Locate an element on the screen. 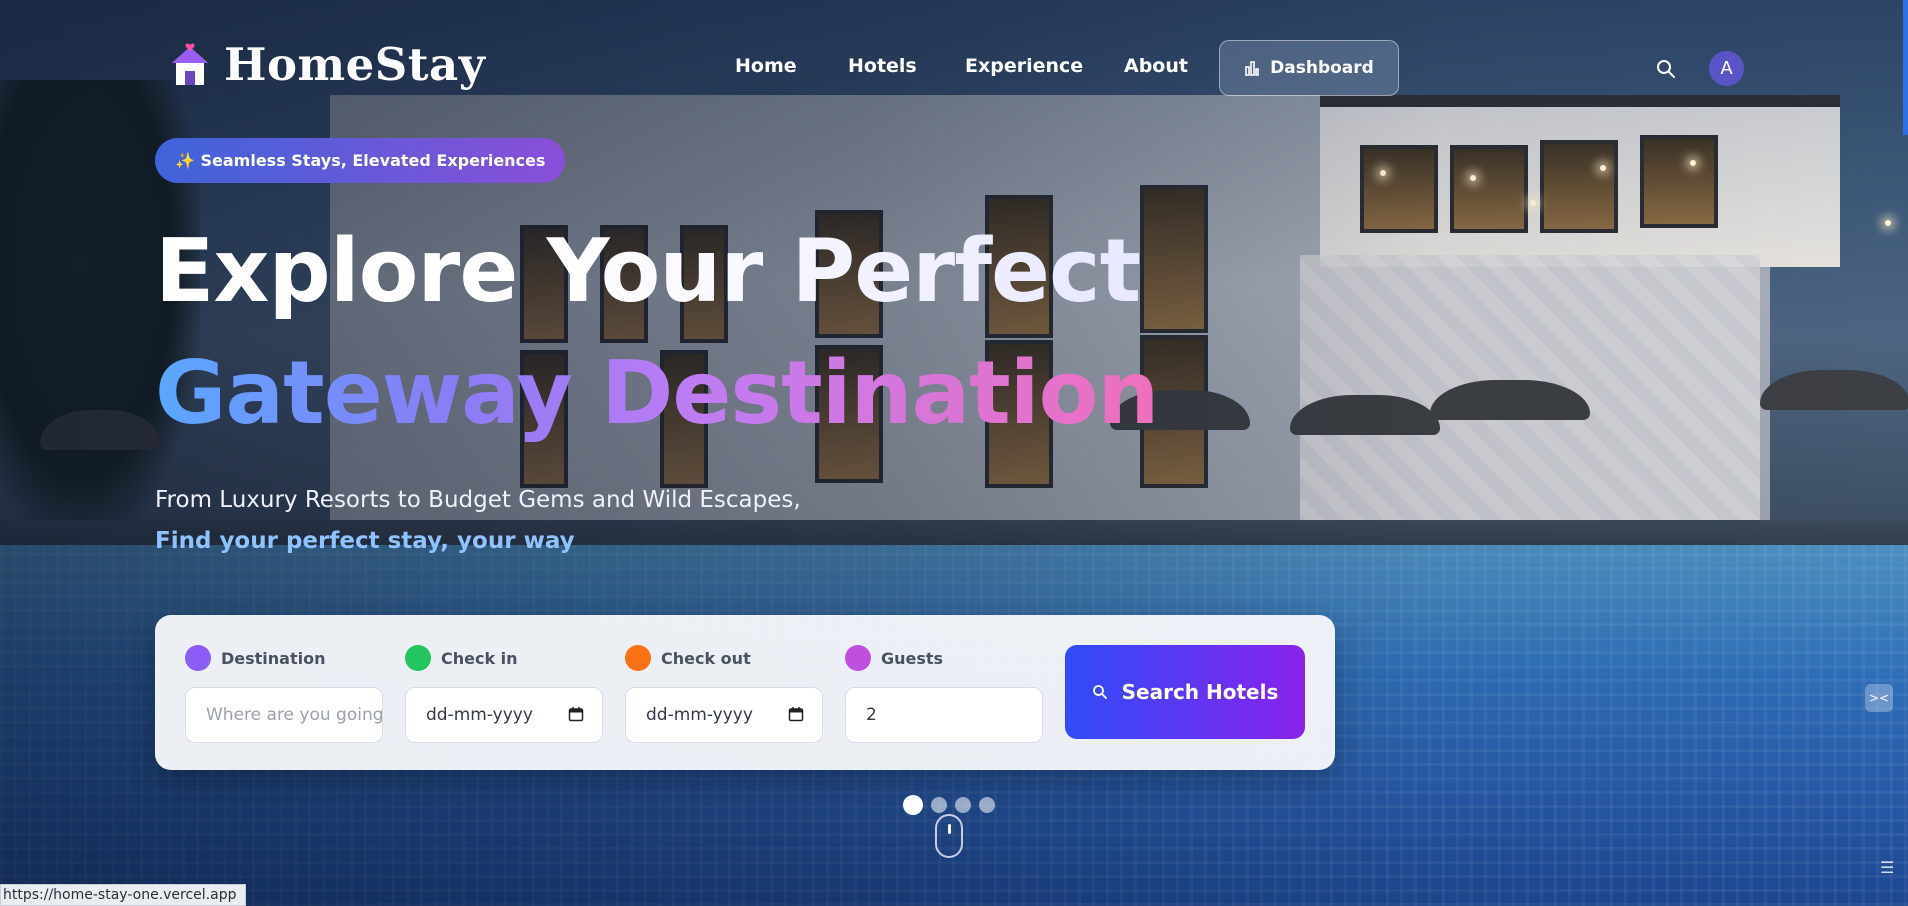 Image resolution: width=1908 pixels, height=906 pixels. collapse-panel-icon: >< is located at coordinates (1879, 698).